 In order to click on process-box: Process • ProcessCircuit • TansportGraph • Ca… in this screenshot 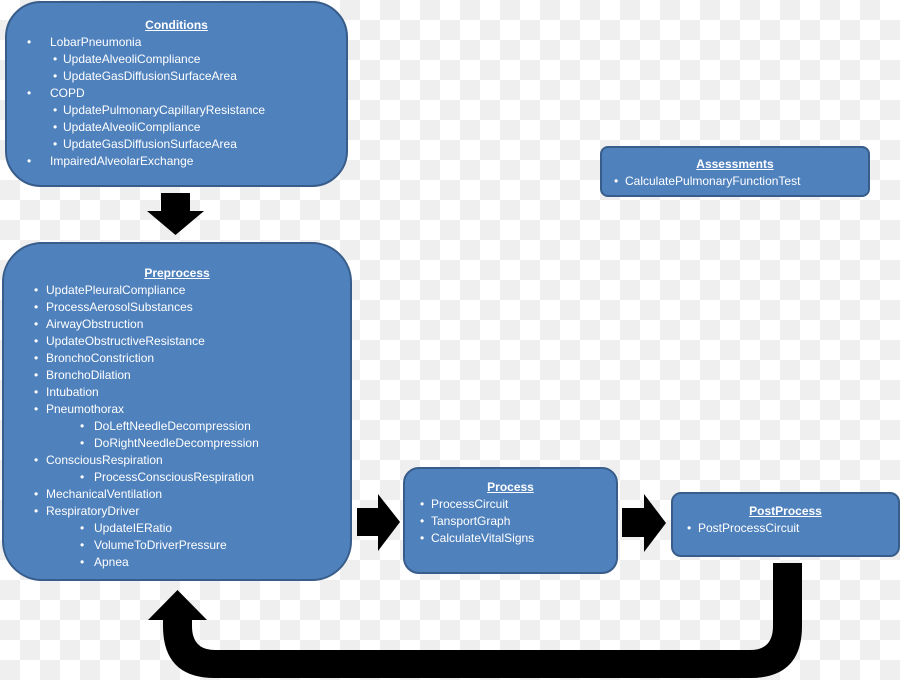, I will do `click(510, 520)`.